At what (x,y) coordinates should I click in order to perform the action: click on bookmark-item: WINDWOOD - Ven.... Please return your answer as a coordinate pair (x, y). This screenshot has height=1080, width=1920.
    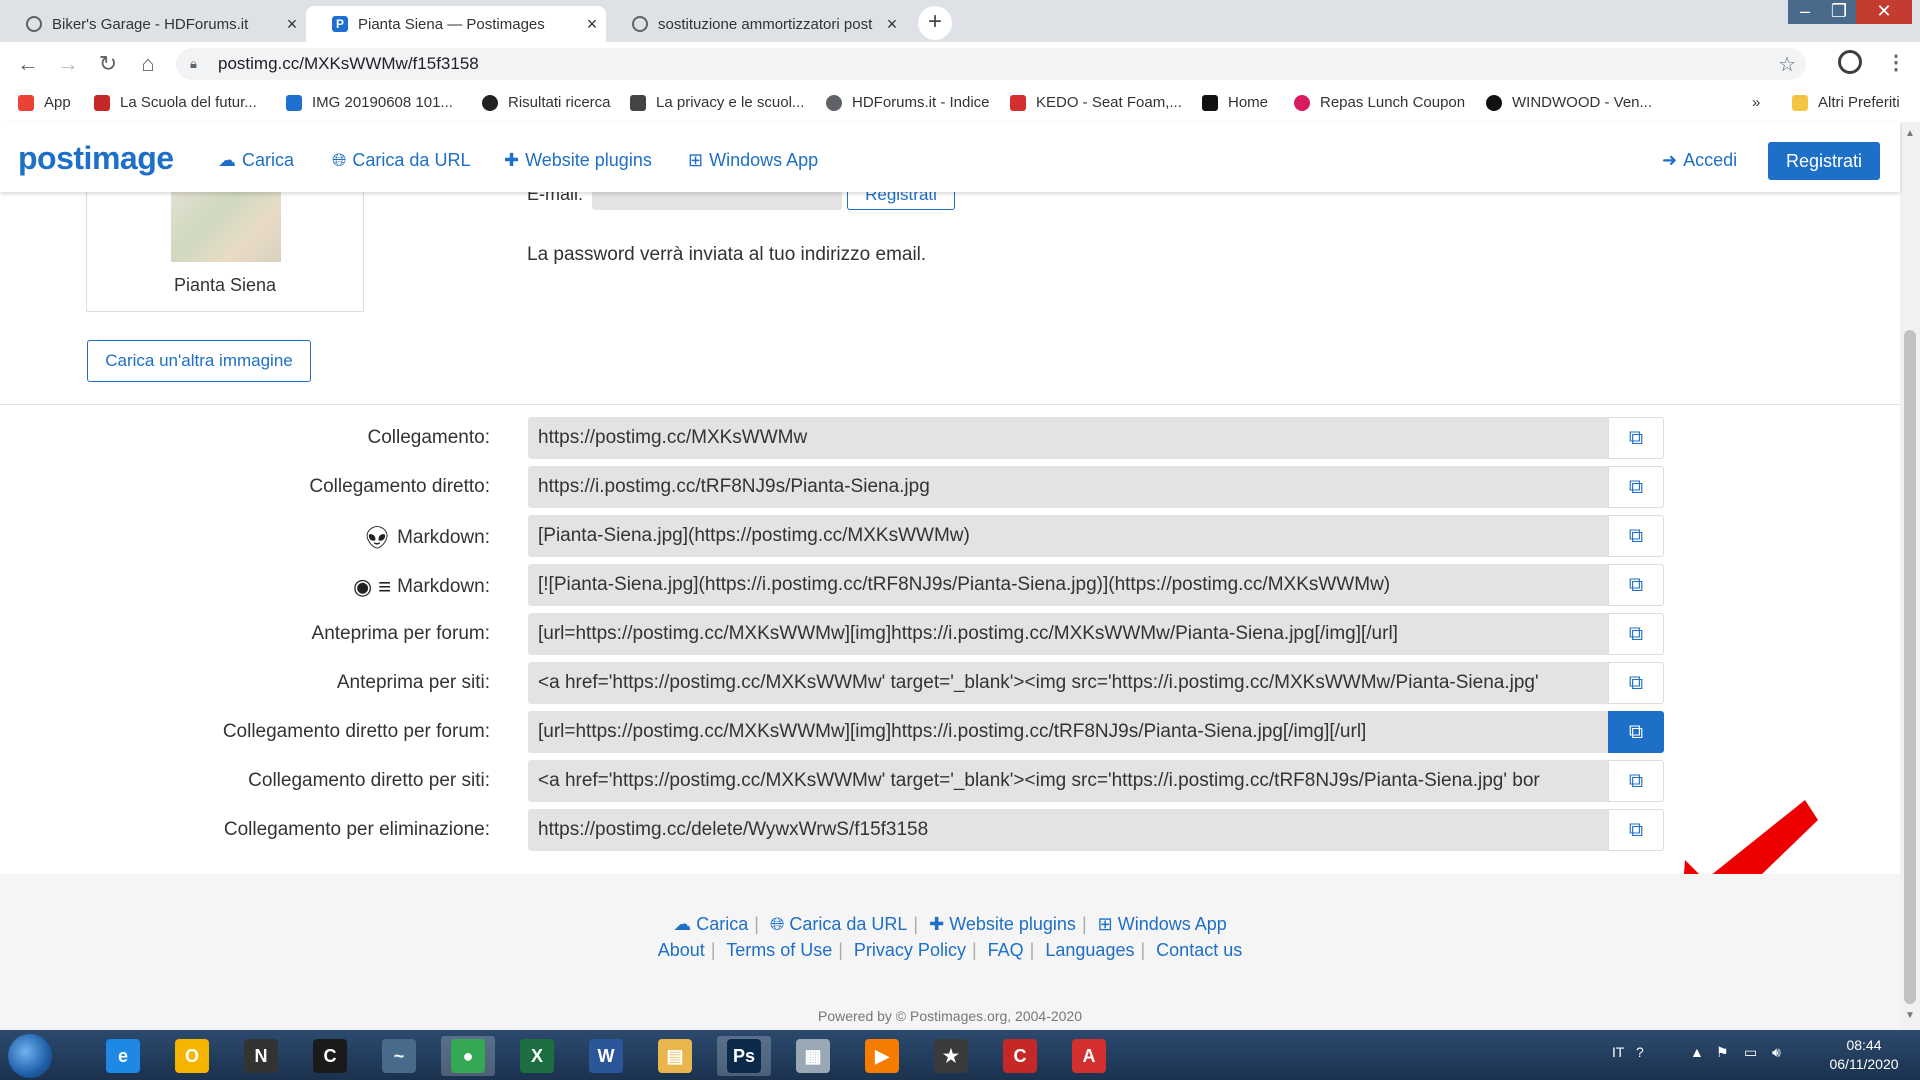
    Looking at the image, I should click on (1569, 102).